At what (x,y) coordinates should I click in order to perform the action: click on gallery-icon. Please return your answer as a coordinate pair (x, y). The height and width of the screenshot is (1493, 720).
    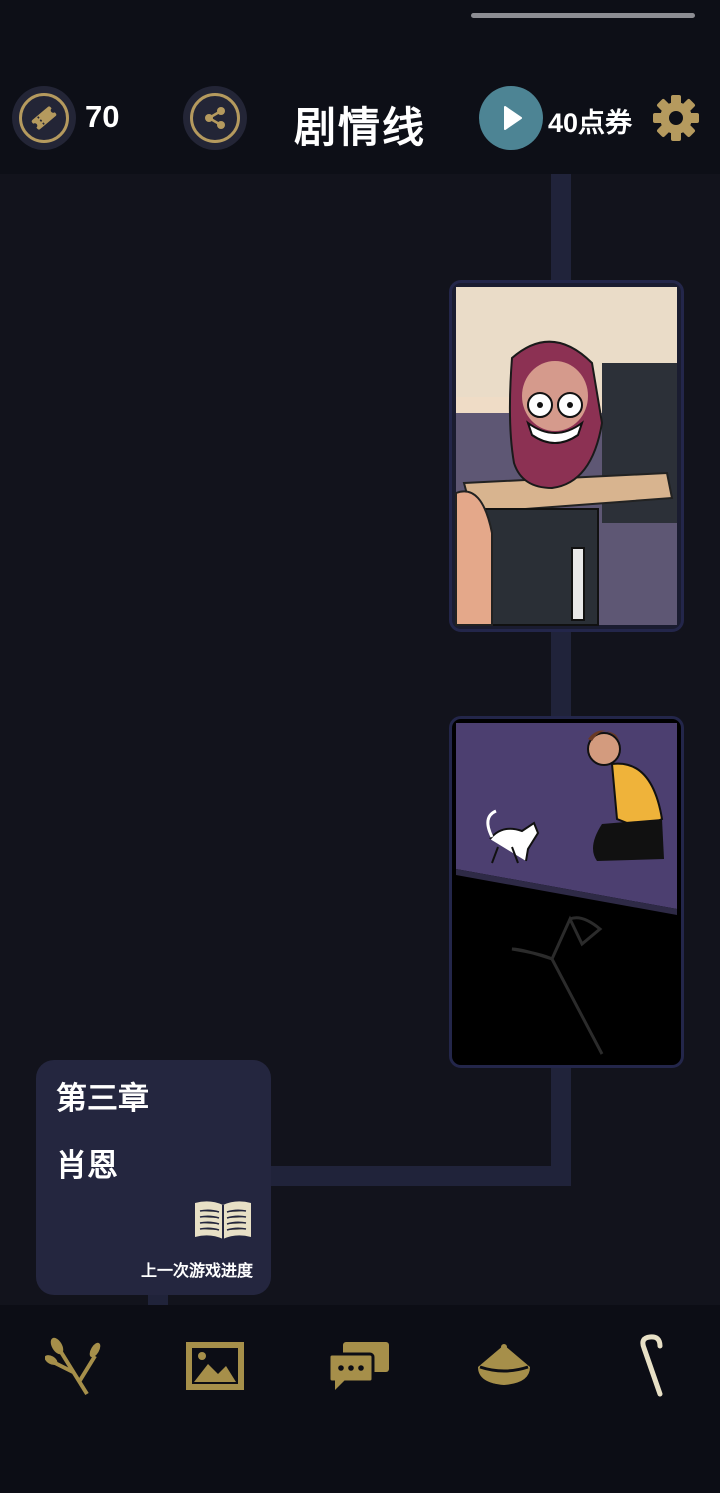
    Looking at the image, I should click on (215, 1366).